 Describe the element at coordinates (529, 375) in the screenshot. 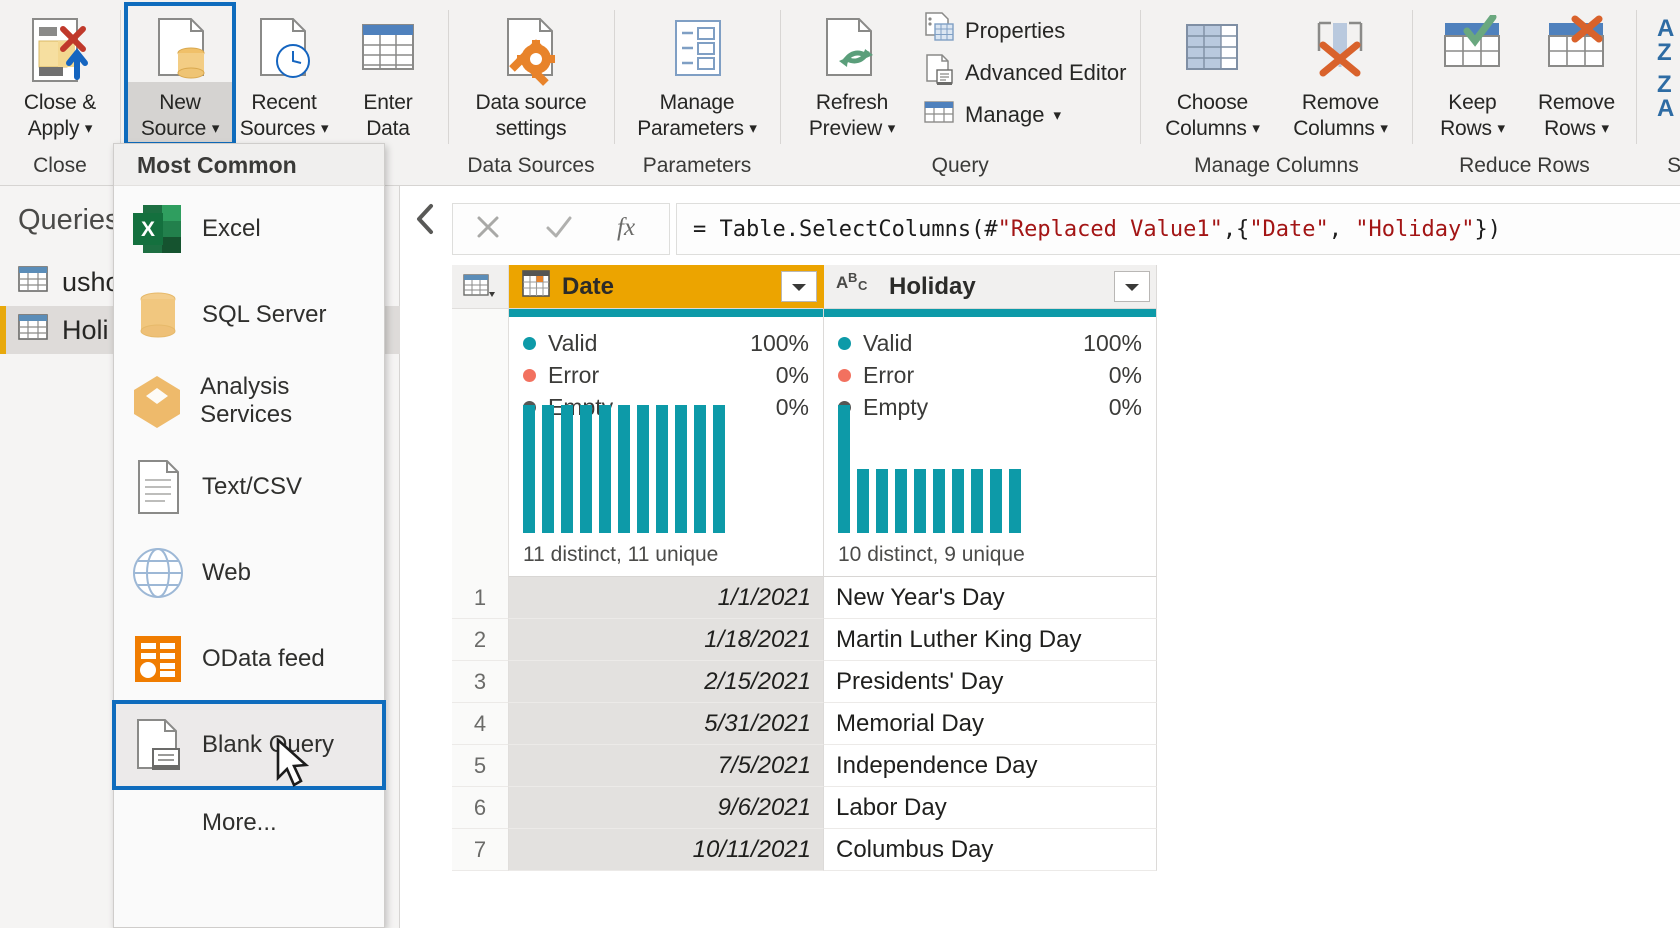

I see `error-dot-icon` at that location.